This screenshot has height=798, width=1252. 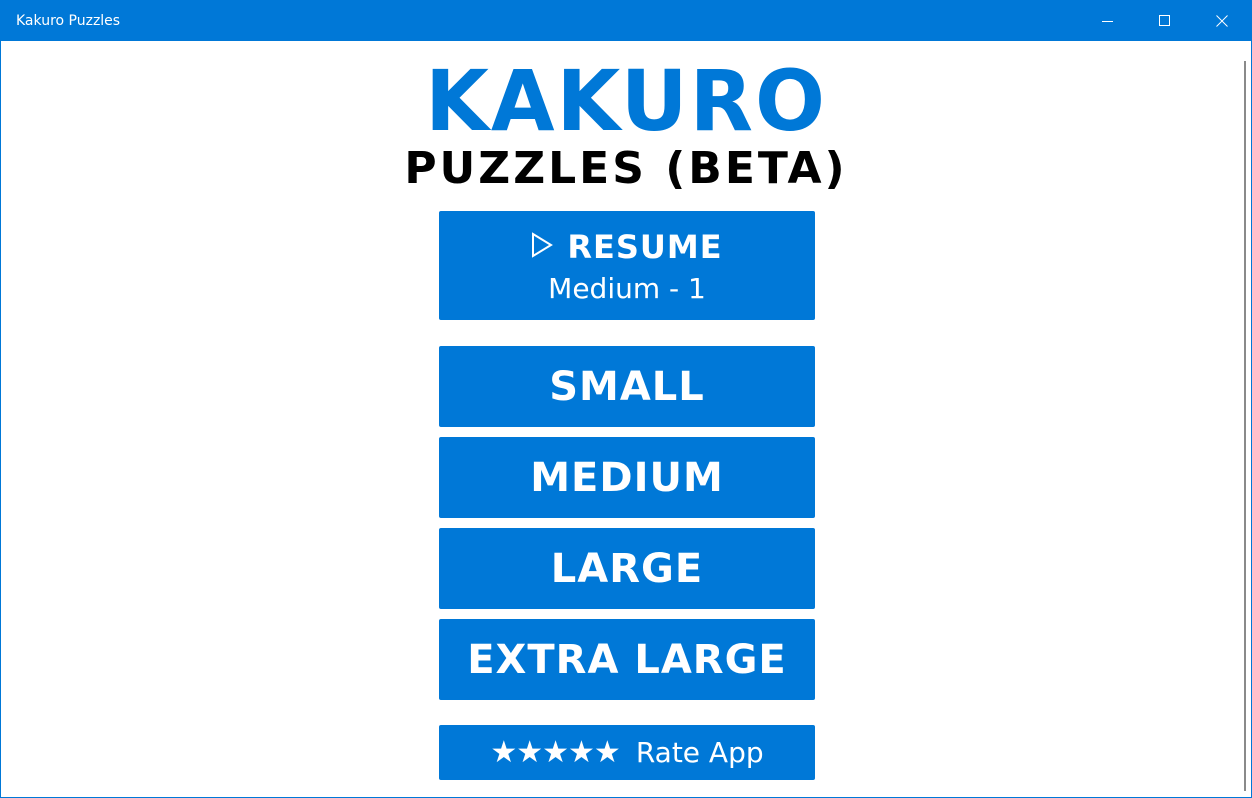 I want to click on resume-detail: Medium - 1, so click(x=627, y=288).